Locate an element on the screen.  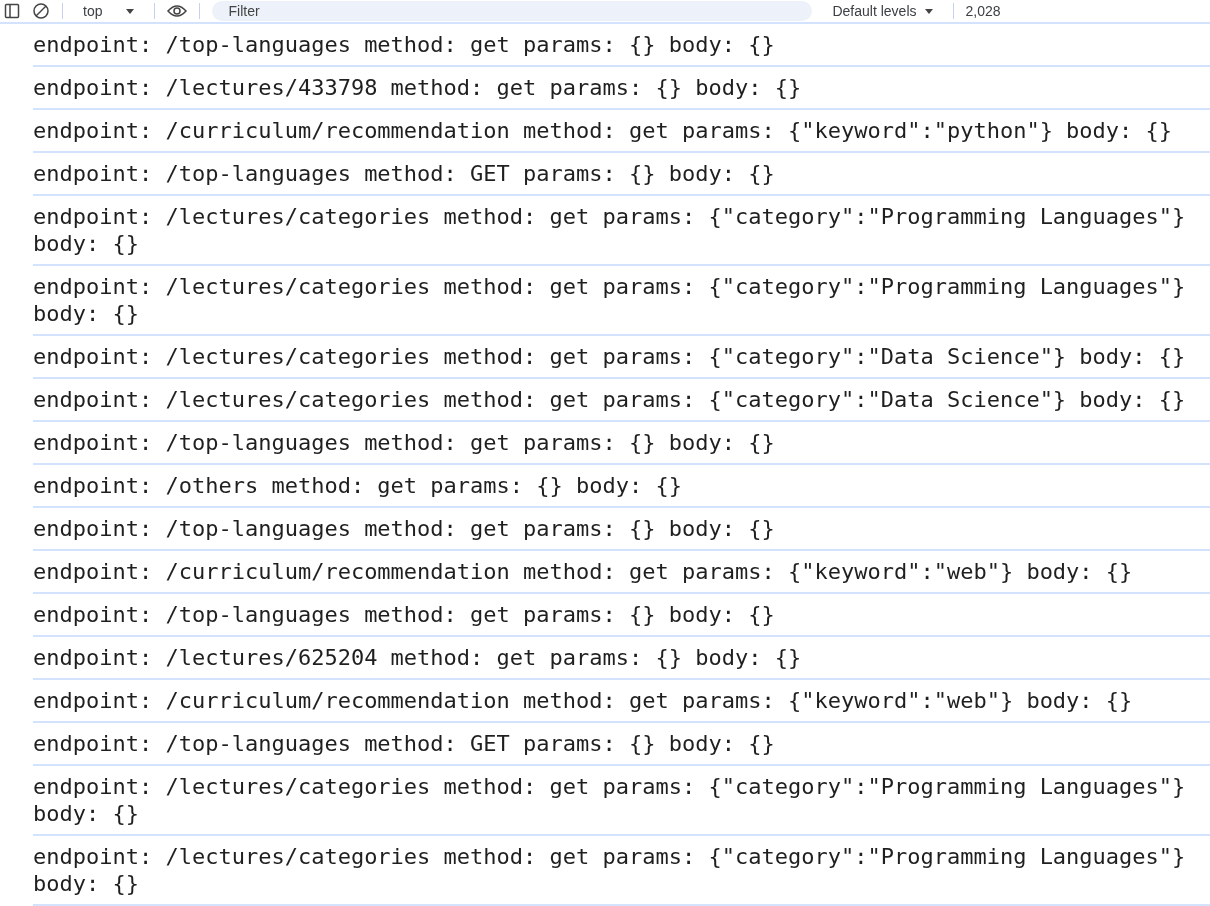
log-message: endpoint: /lectures/433798 method: get params: {} body: {} is located at coordinates (621, 88).